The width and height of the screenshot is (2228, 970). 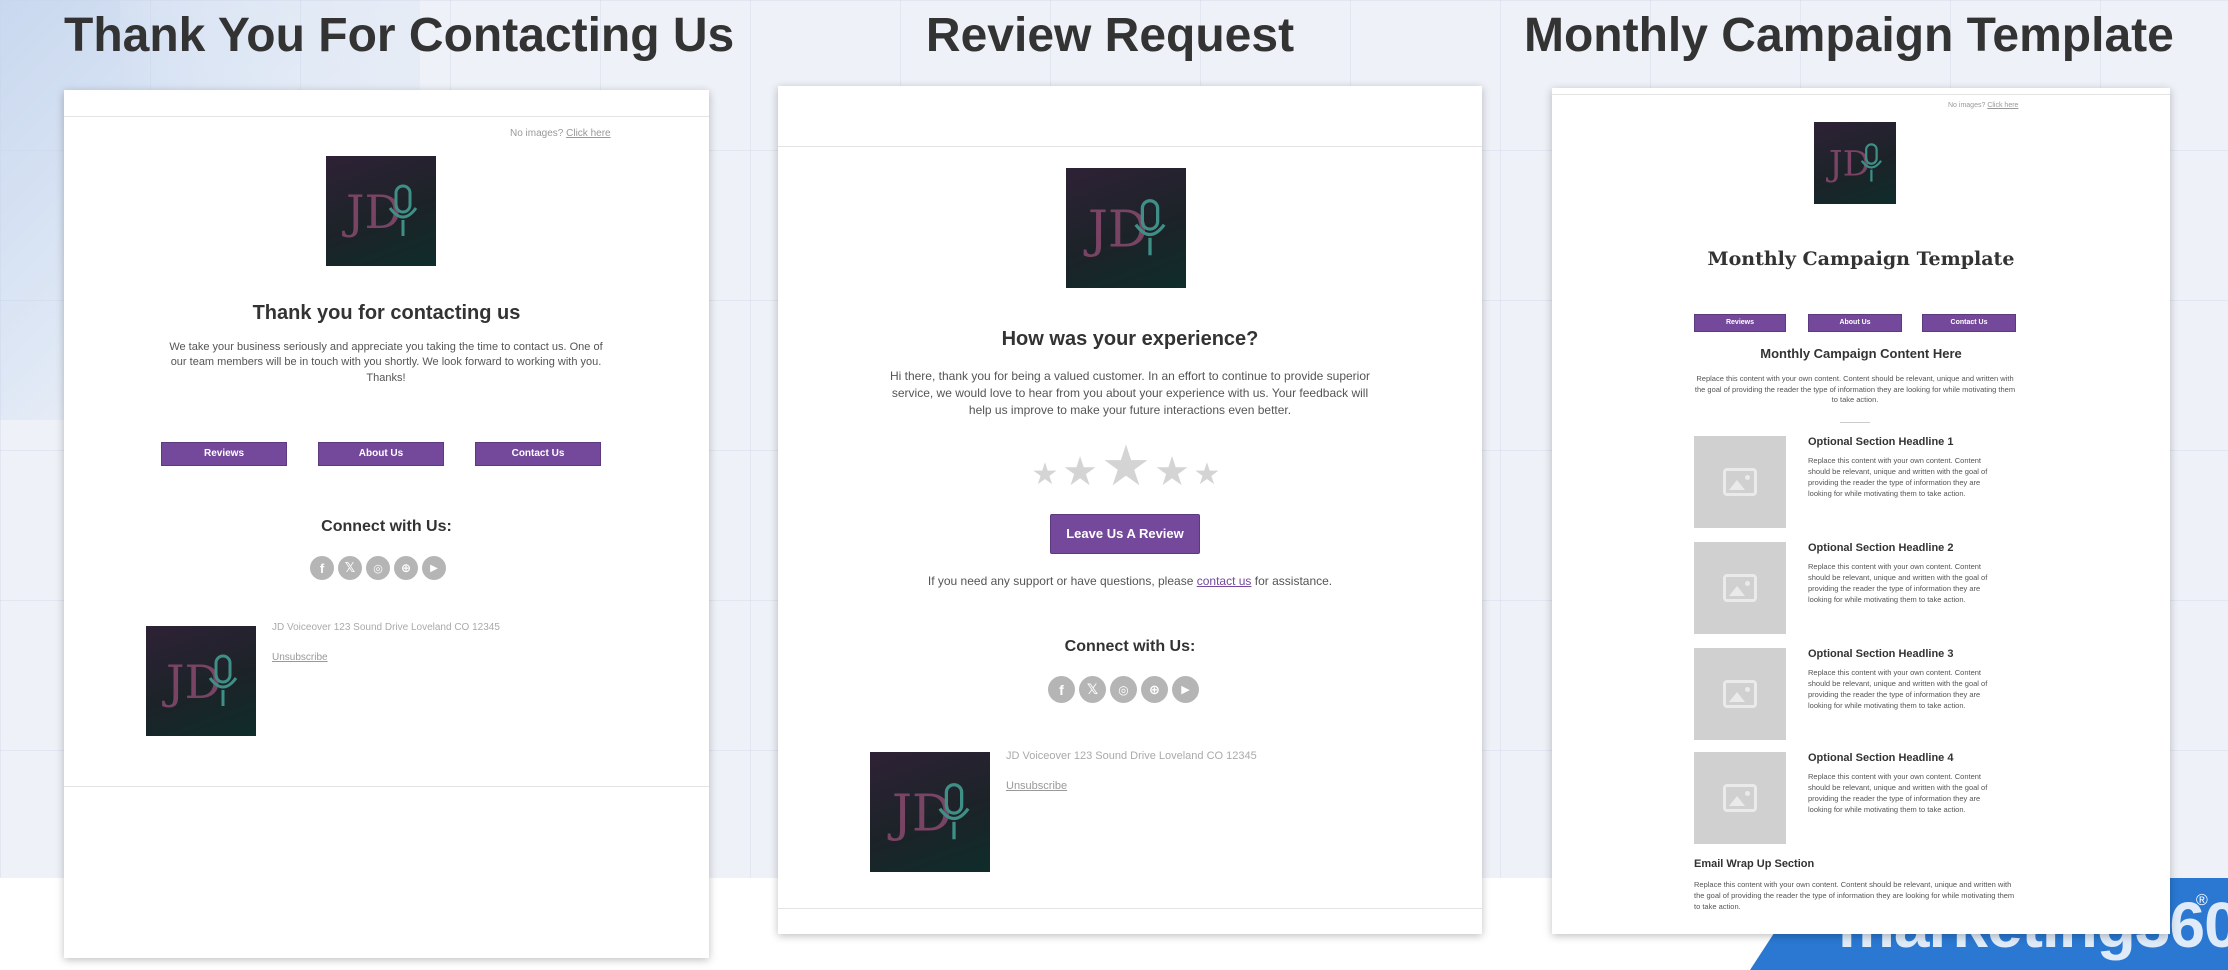 I want to click on email-heading: How was your experience?, so click(x=1130, y=339).